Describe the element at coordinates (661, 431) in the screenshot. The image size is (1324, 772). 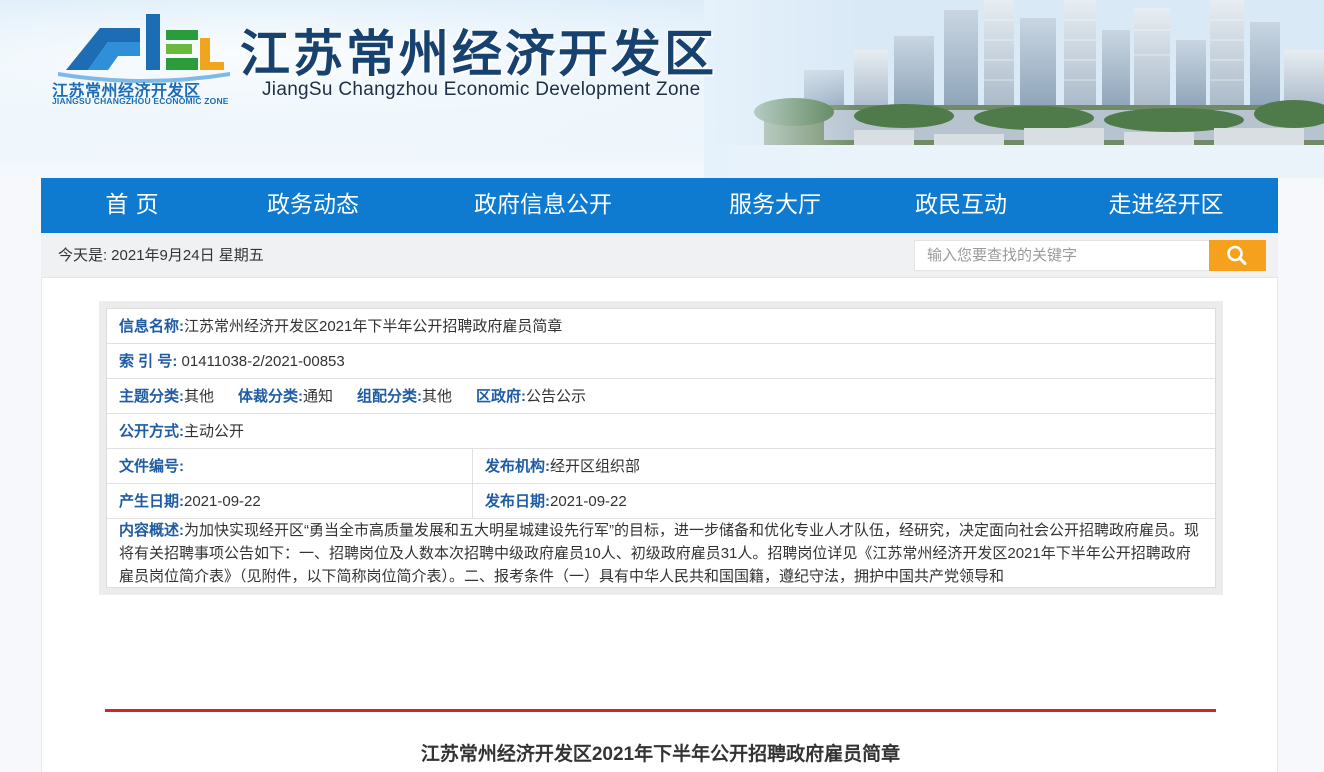
I see `meta-row-open-mode: 公开方式:主动公开` at that location.